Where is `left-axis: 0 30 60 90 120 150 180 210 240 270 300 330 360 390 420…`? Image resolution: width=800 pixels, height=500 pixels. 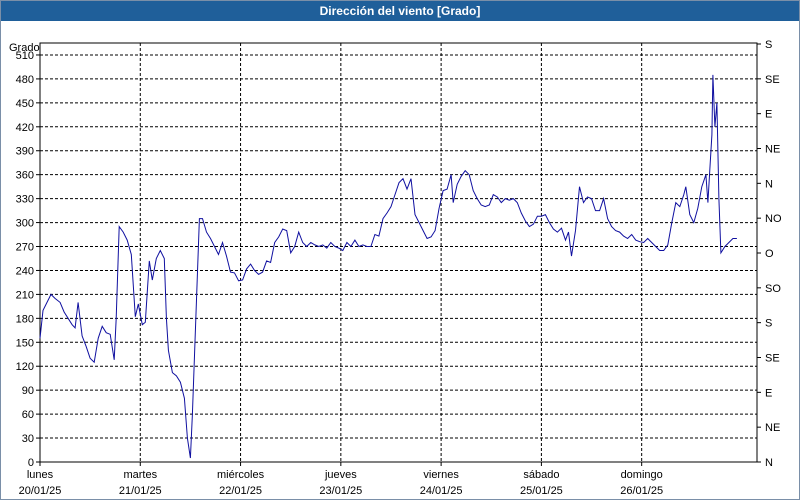
left-axis: 0 30 60 90 120 150 180 210 240 270 300 330 360 390 420… is located at coordinates (28, 259).